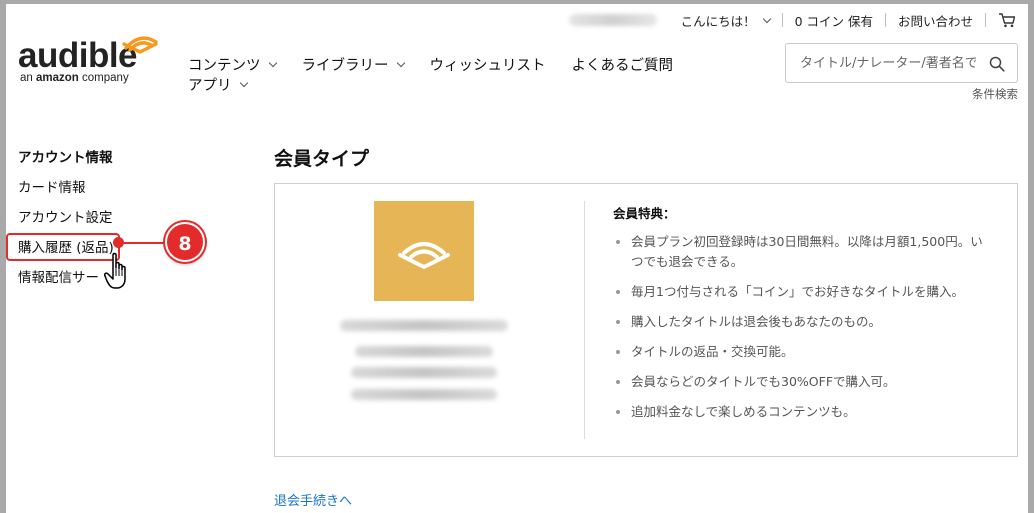  Describe the element at coordinates (803, 292) in the screenshot. I see `benefit-item: 毎月1つ付与される「コイン」でお好きなタイトルを購入。` at that location.